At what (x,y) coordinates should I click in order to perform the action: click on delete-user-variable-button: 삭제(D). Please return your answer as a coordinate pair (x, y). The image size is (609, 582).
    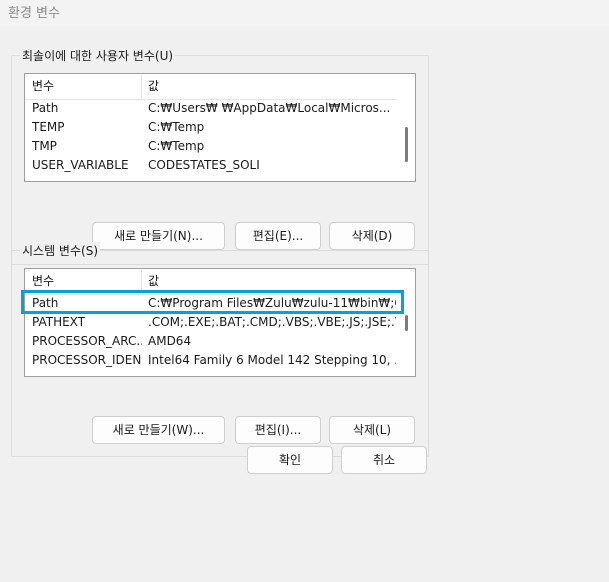
    Looking at the image, I should click on (372, 236).